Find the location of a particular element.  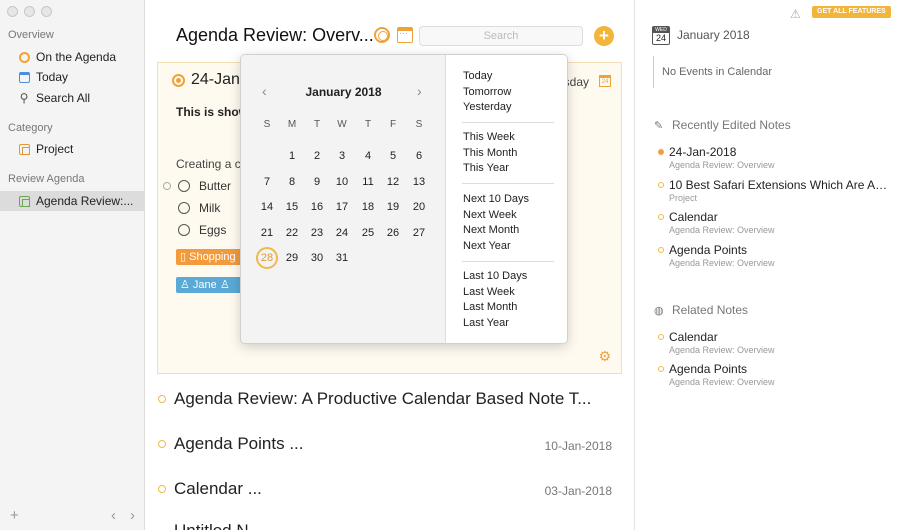

range-option: Next Month is located at coordinates (509, 231).